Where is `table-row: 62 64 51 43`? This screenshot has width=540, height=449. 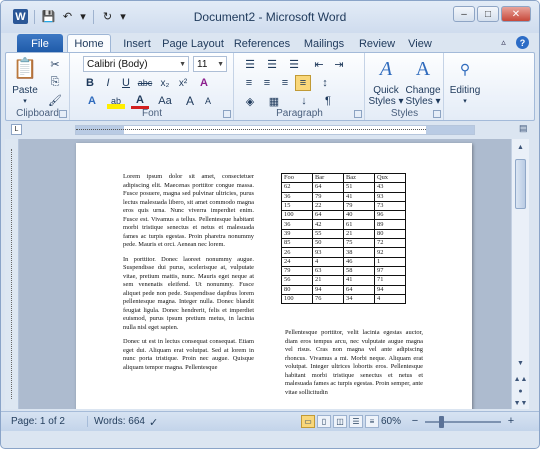
table-row: 62 64 51 43 is located at coordinates (343, 187).